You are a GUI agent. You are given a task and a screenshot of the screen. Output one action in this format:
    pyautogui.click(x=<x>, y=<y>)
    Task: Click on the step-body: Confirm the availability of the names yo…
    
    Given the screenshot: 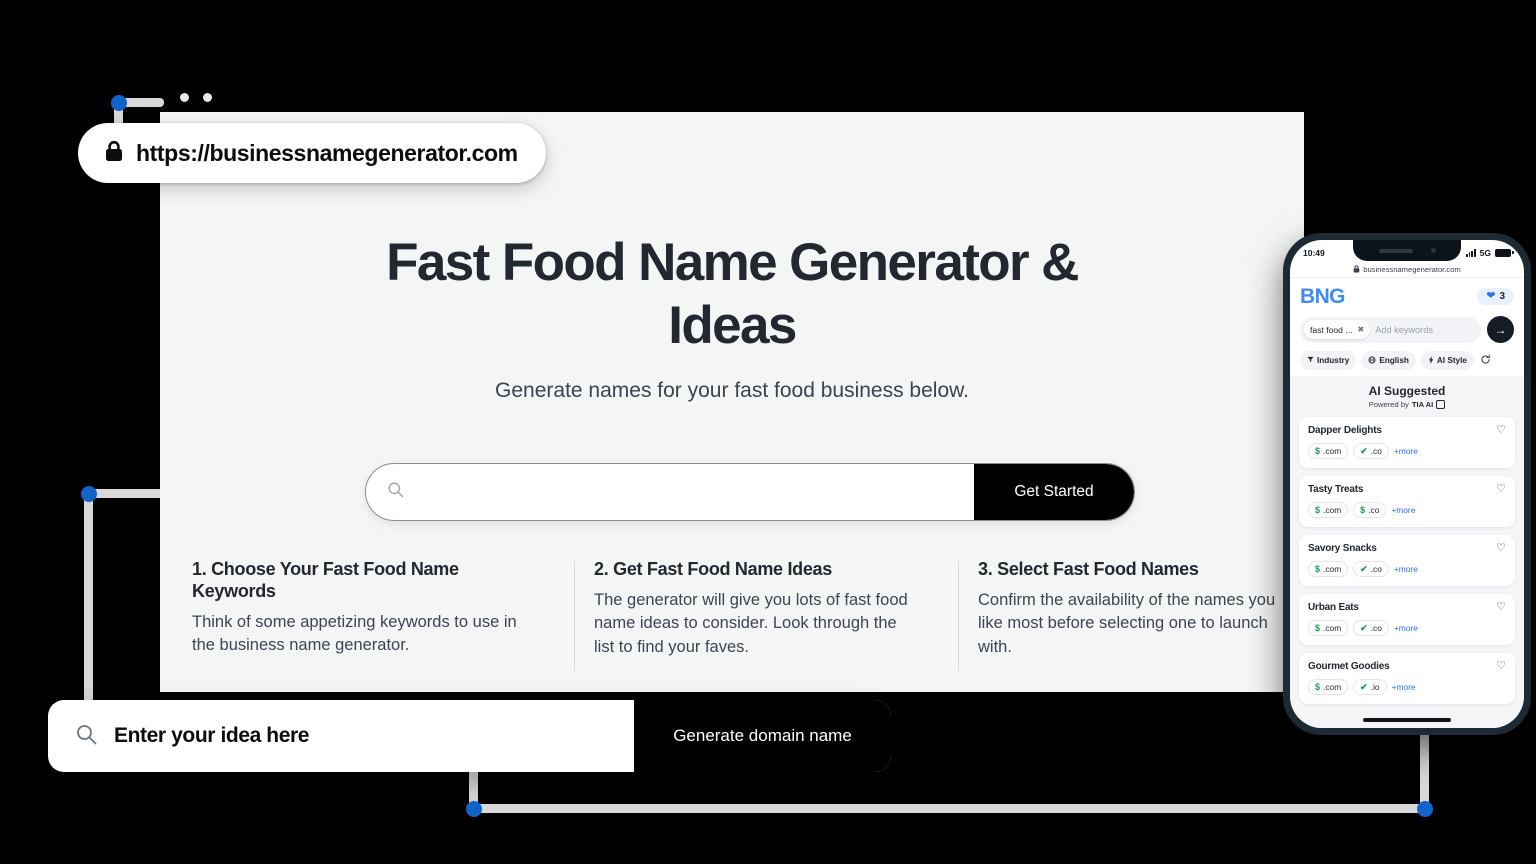 What is the action you would take?
    pyautogui.click(x=1127, y=623)
    